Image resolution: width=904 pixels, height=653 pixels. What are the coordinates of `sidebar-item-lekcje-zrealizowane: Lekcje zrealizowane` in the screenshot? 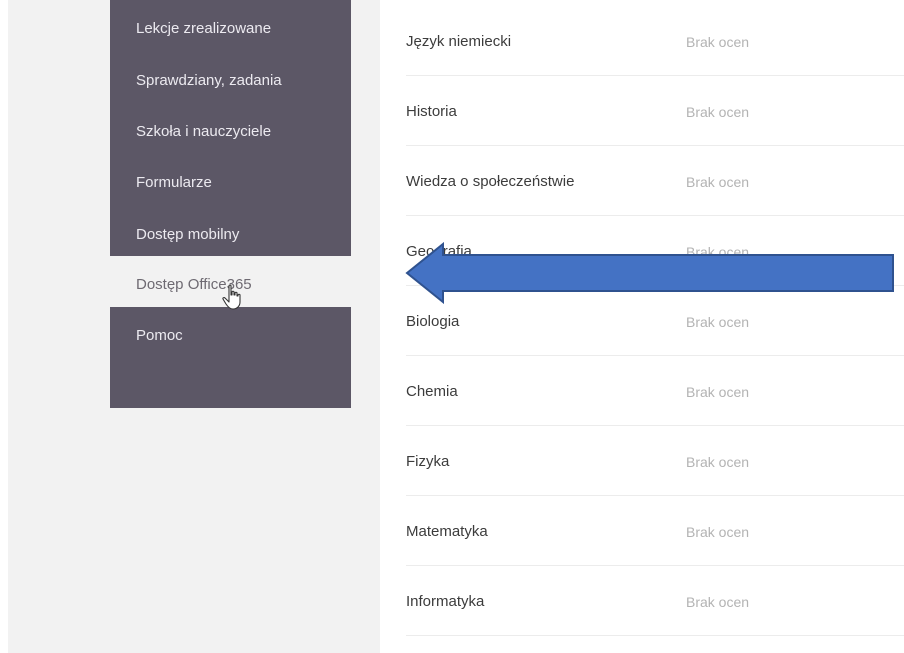 It's located at (203, 28).